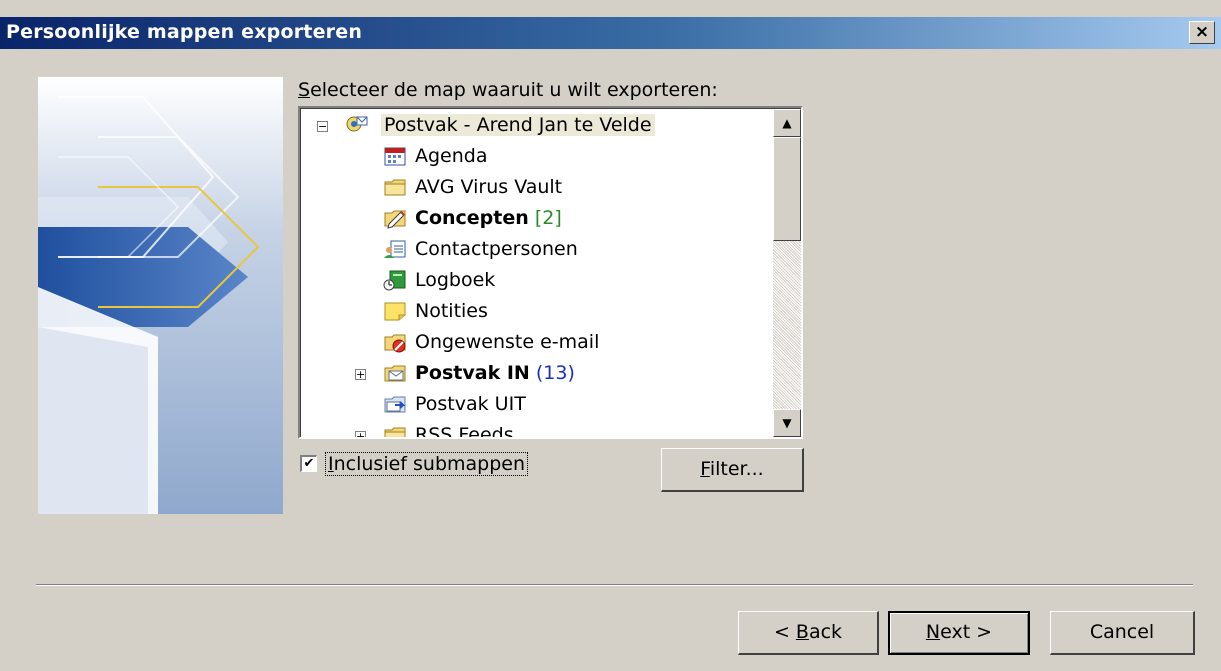  Describe the element at coordinates (802, 632) in the screenshot. I see `back-mnemonic: B` at that location.